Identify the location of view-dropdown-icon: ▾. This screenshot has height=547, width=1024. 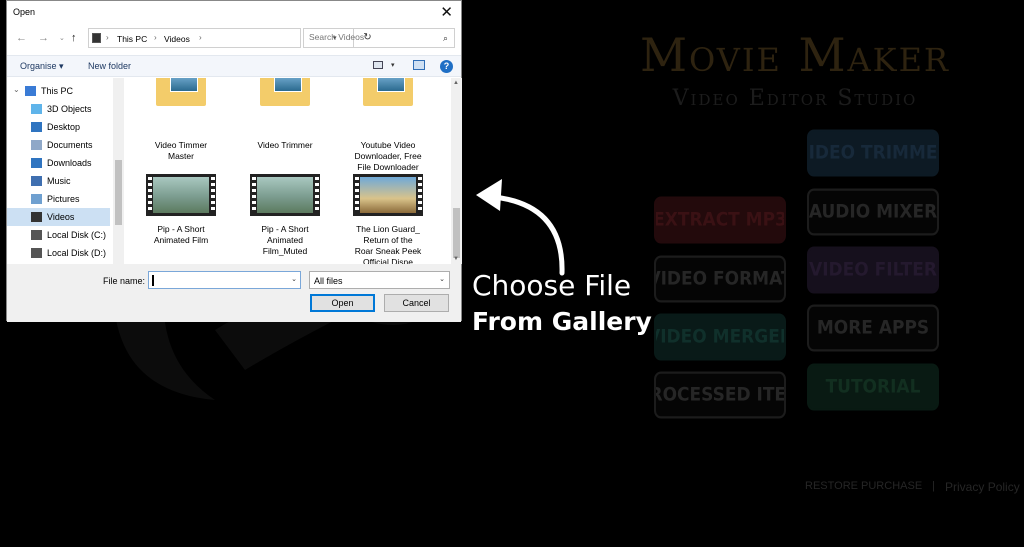
(393, 65).